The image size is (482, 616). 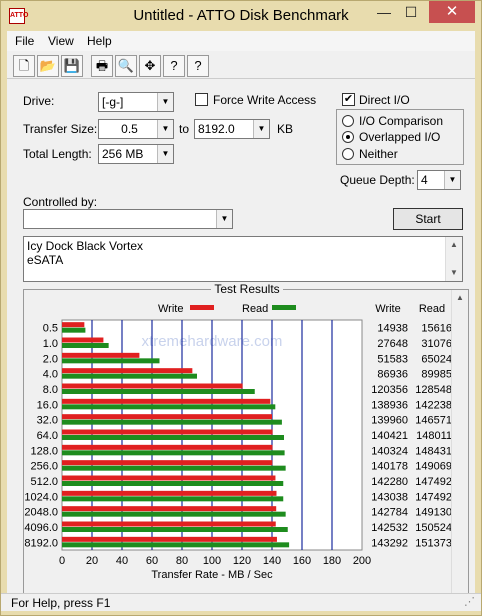 I want to click on open-icon: 📂, so click(x=48, y=66).